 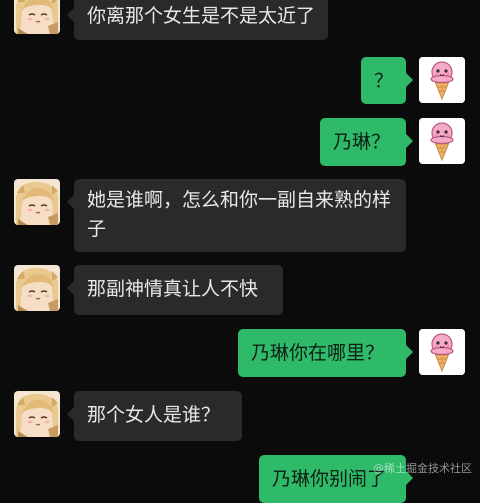 What do you see at coordinates (197, 20) in the screenshot?
I see `incoming-message-bubble: 你离那个女生是不是太近了` at bounding box center [197, 20].